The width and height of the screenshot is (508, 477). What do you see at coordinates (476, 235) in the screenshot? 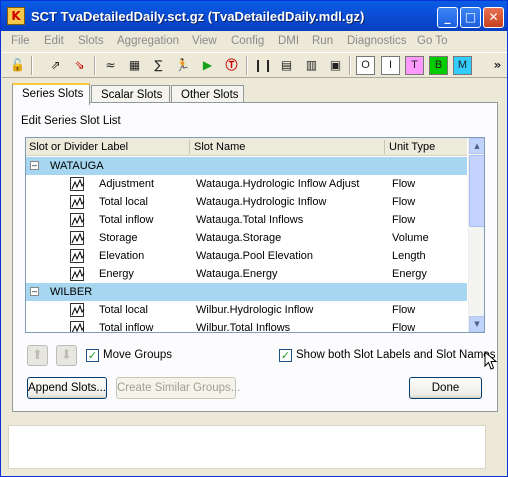
I see `vertical-scrollbar: ▲ ▼` at bounding box center [476, 235].